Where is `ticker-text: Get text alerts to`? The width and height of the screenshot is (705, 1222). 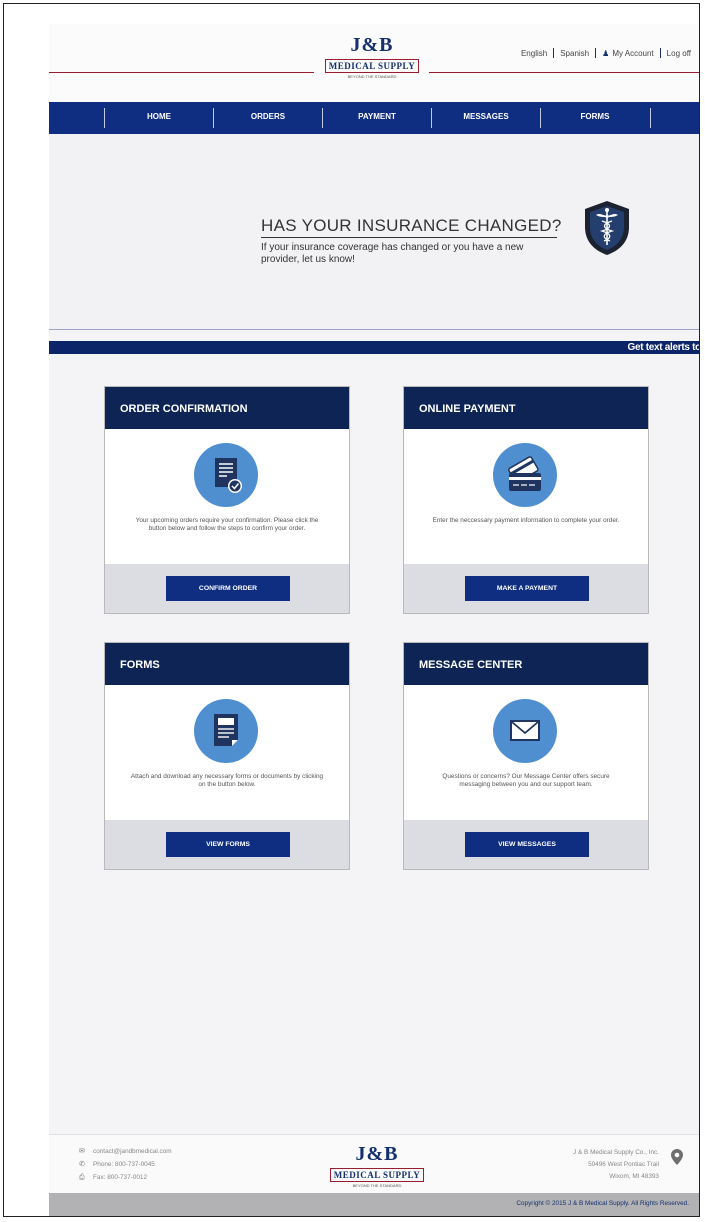
ticker-text: Get text alerts to is located at coordinates (663, 347).